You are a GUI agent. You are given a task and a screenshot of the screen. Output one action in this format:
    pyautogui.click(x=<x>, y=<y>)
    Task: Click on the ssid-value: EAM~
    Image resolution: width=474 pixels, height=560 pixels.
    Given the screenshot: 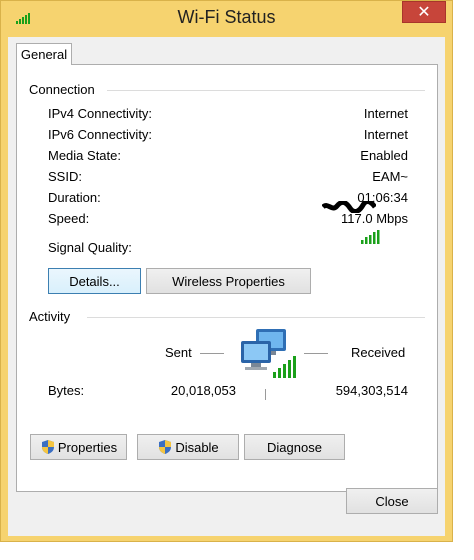 What is the action you would take?
    pyautogui.click(x=390, y=176)
    